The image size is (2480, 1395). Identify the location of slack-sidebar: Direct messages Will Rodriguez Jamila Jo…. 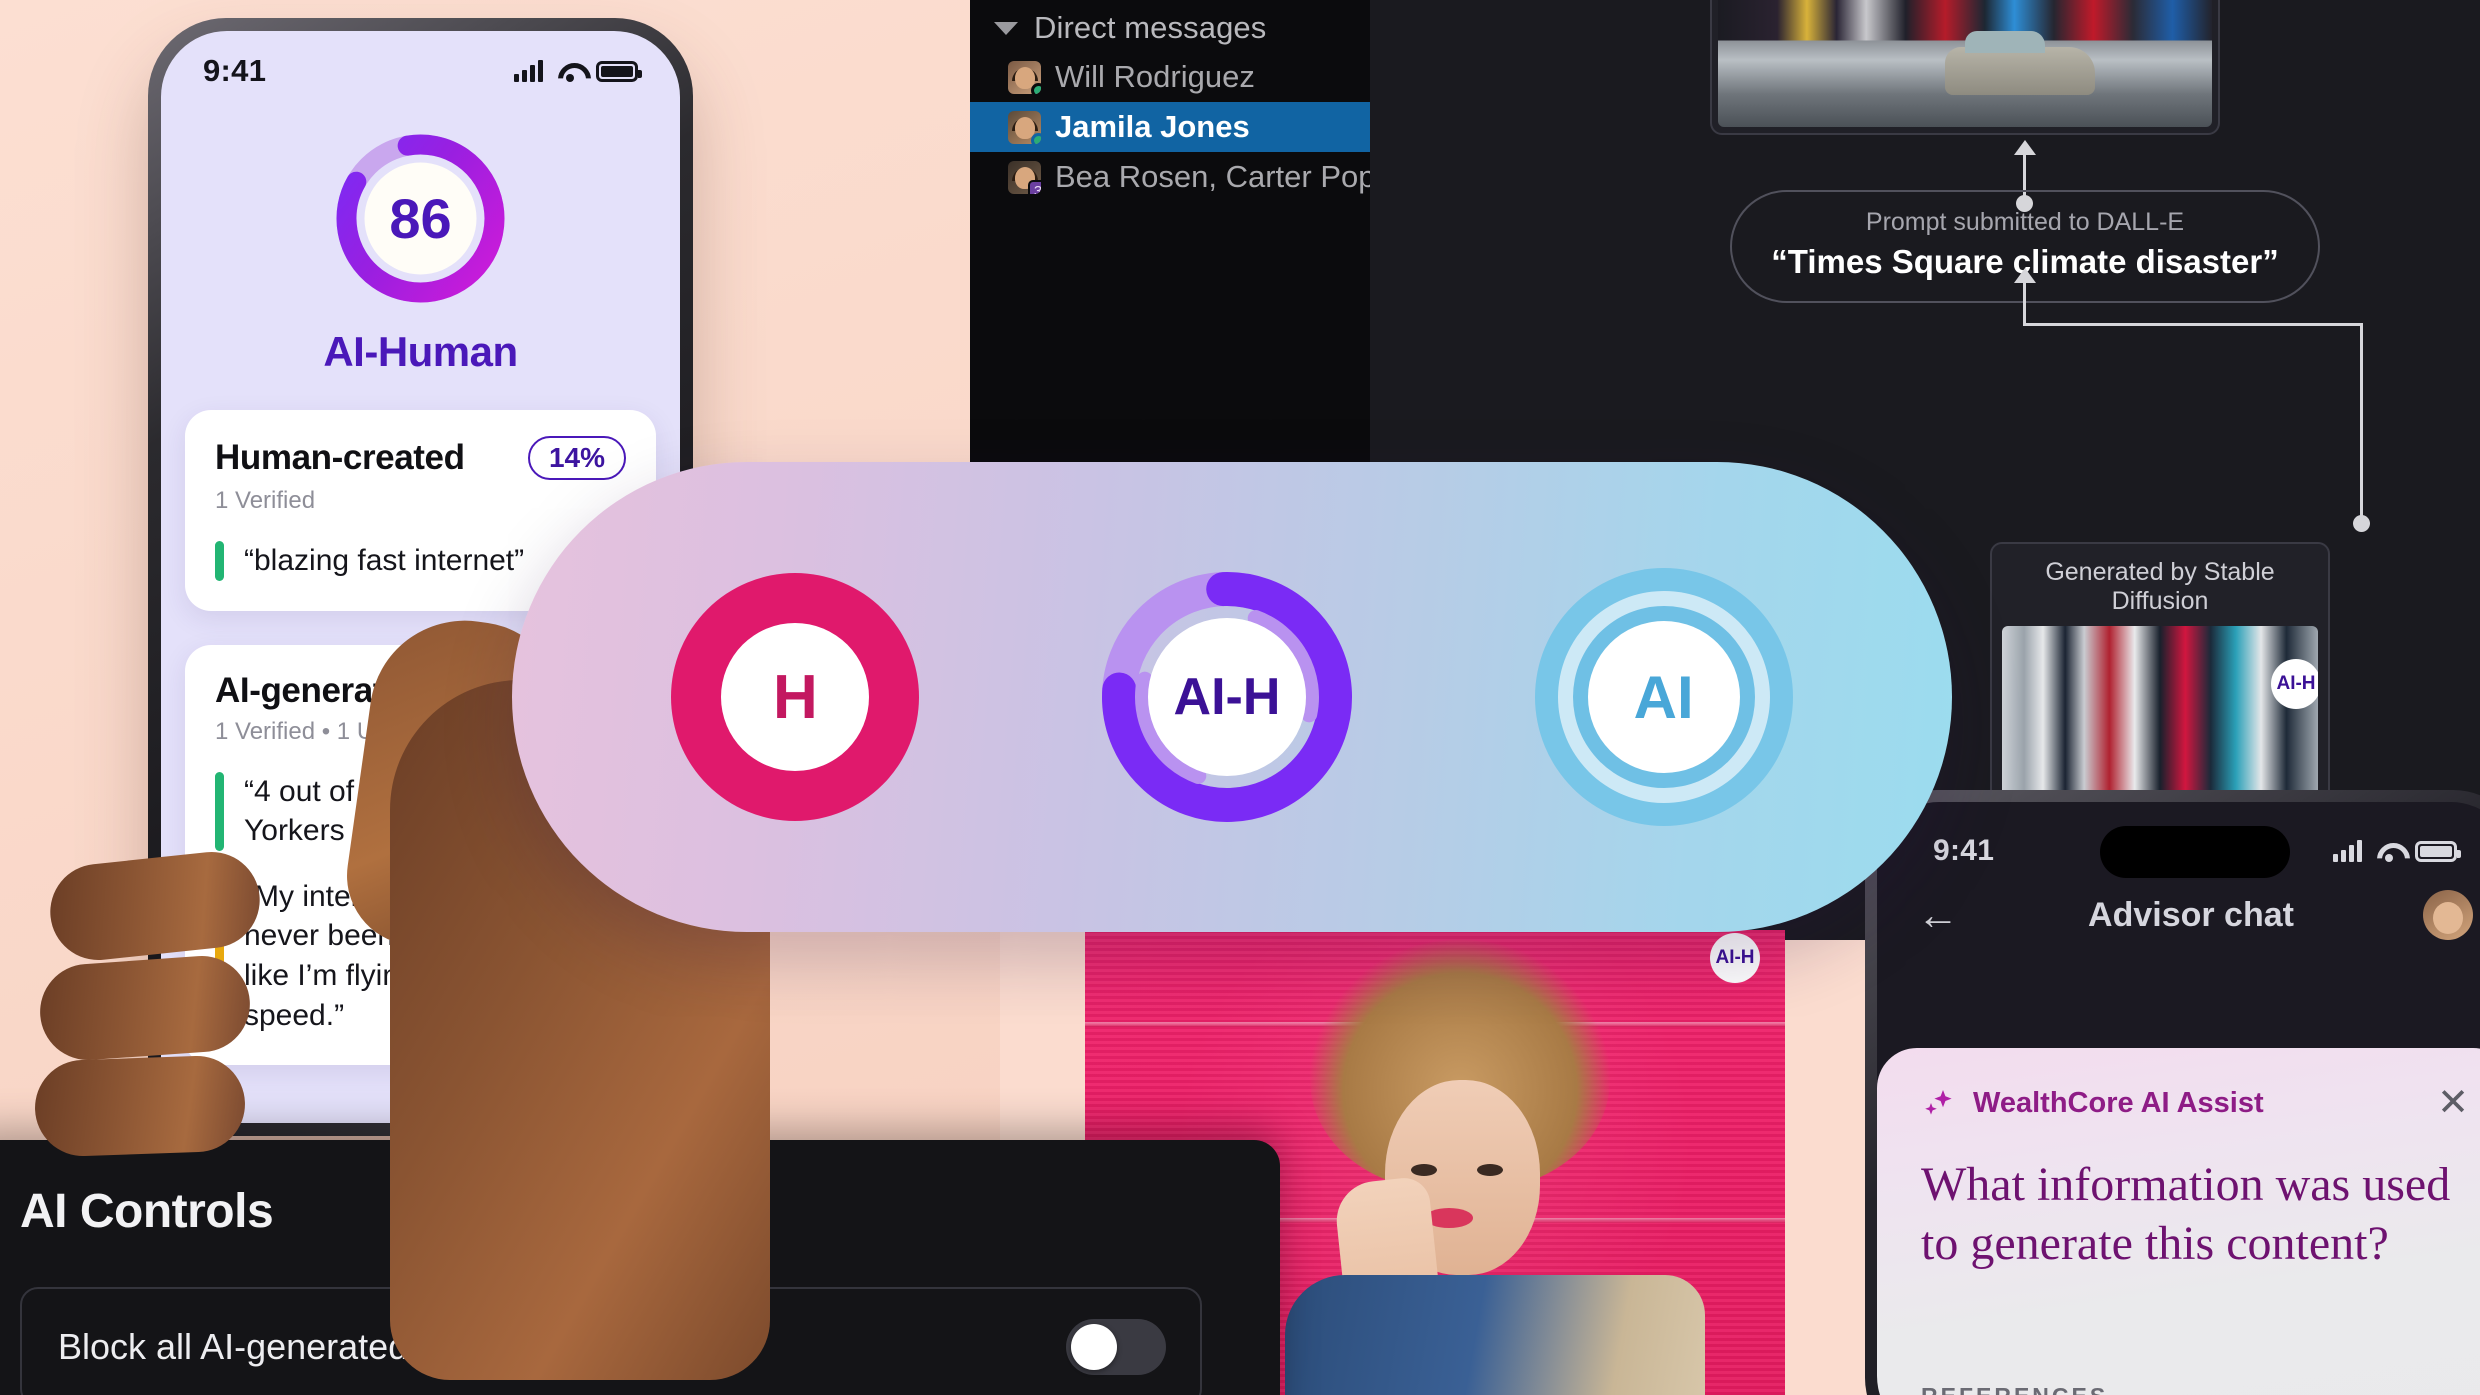
(1188, 235).